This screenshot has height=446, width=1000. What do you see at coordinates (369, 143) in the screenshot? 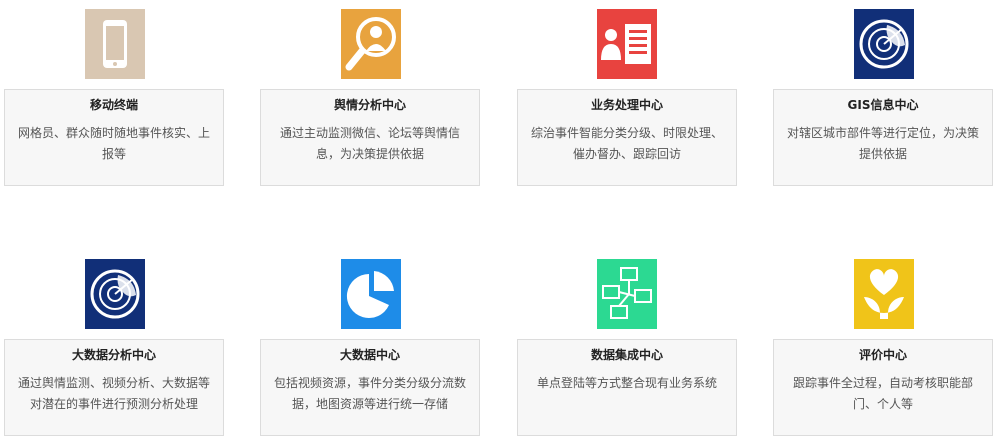
I see `card-description: 通过主动监测微信、论坛等舆情信息，为决策提供依据` at bounding box center [369, 143].